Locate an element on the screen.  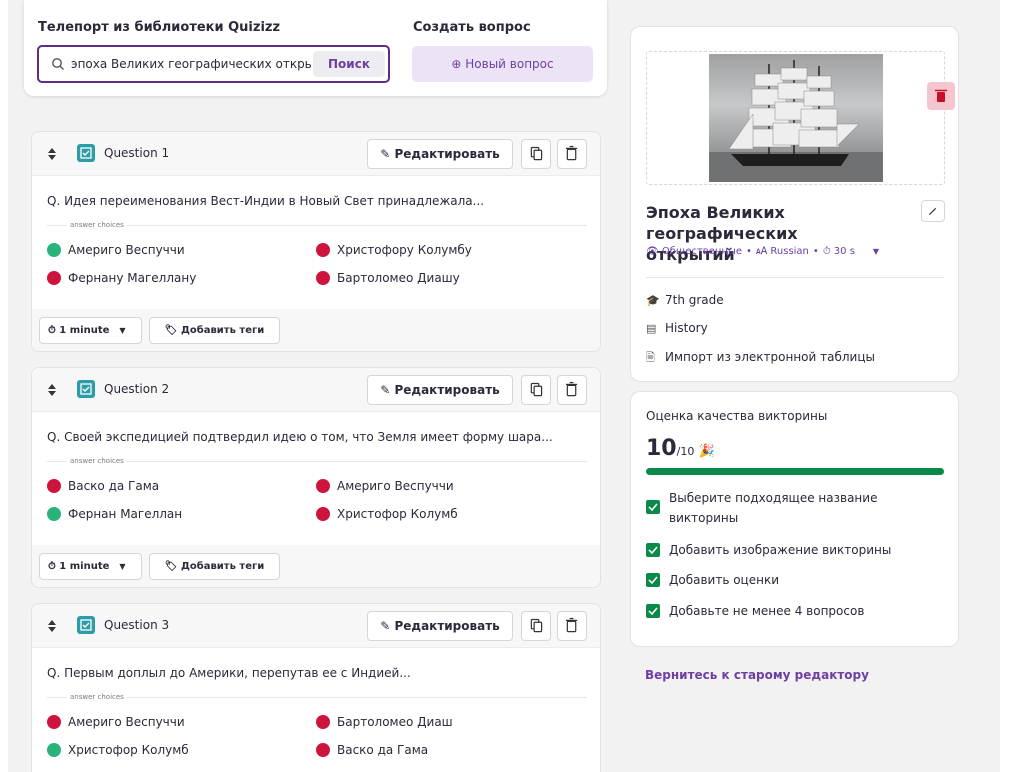
answer-choice: Фернан Магеллан is located at coordinates (114, 514).